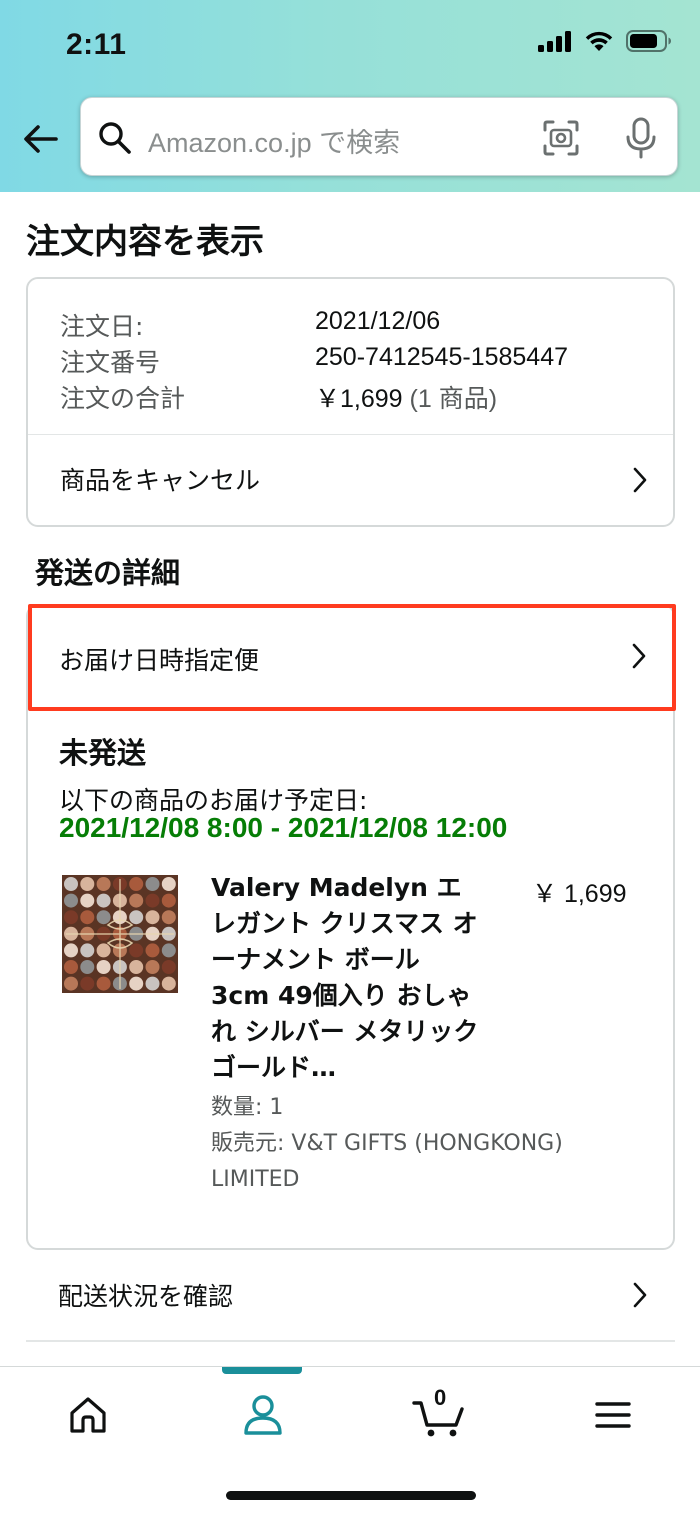 The image size is (700, 1514). I want to click on microphone-icon, so click(641, 138).